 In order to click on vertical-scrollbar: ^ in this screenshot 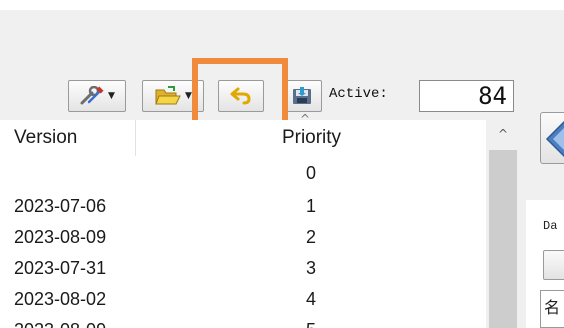, I will do `click(503, 224)`.